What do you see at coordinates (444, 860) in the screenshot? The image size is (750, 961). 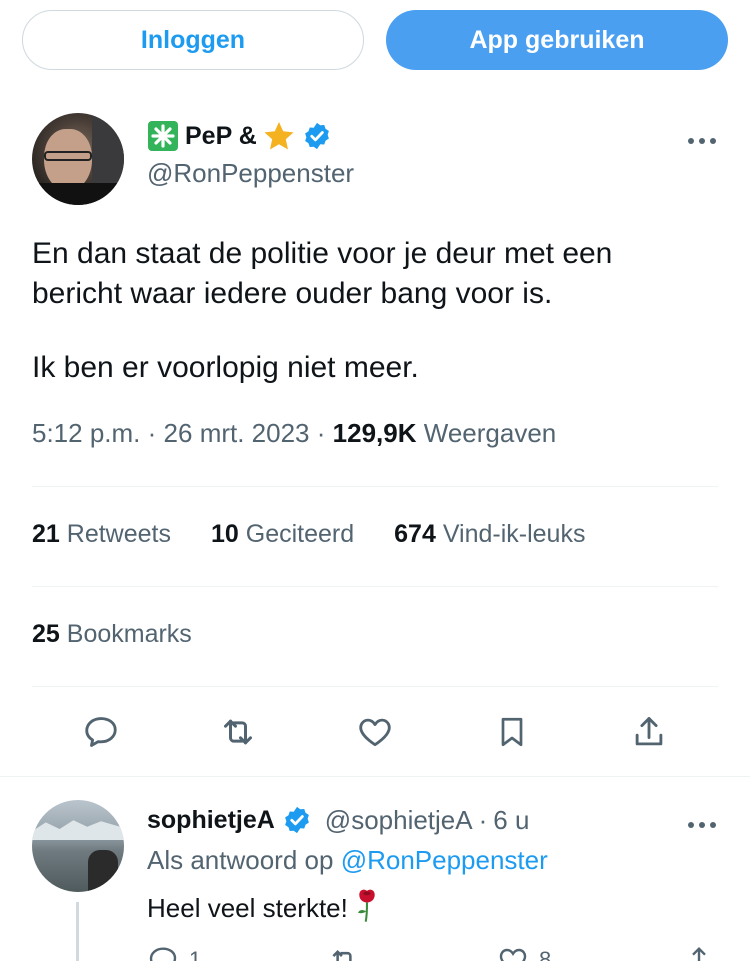 I see `replying-to-handle-link: @RonPeppenster` at bounding box center [444, 860].